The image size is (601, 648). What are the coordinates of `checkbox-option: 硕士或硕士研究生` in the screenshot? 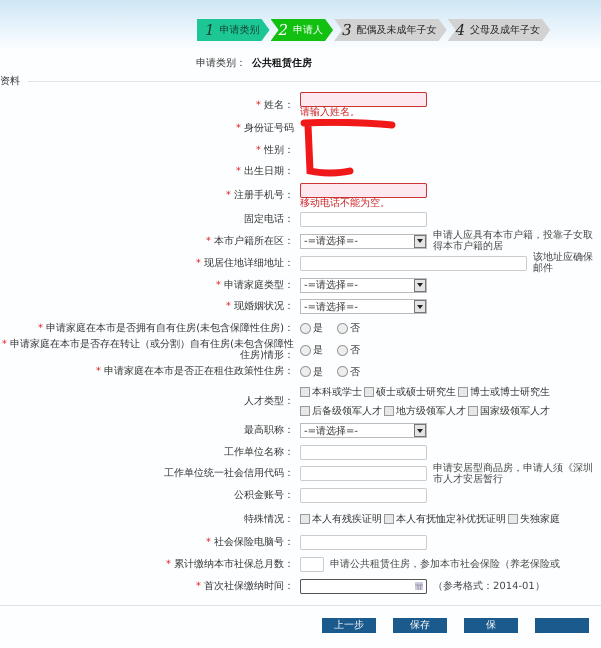 It's located at (410, 391).